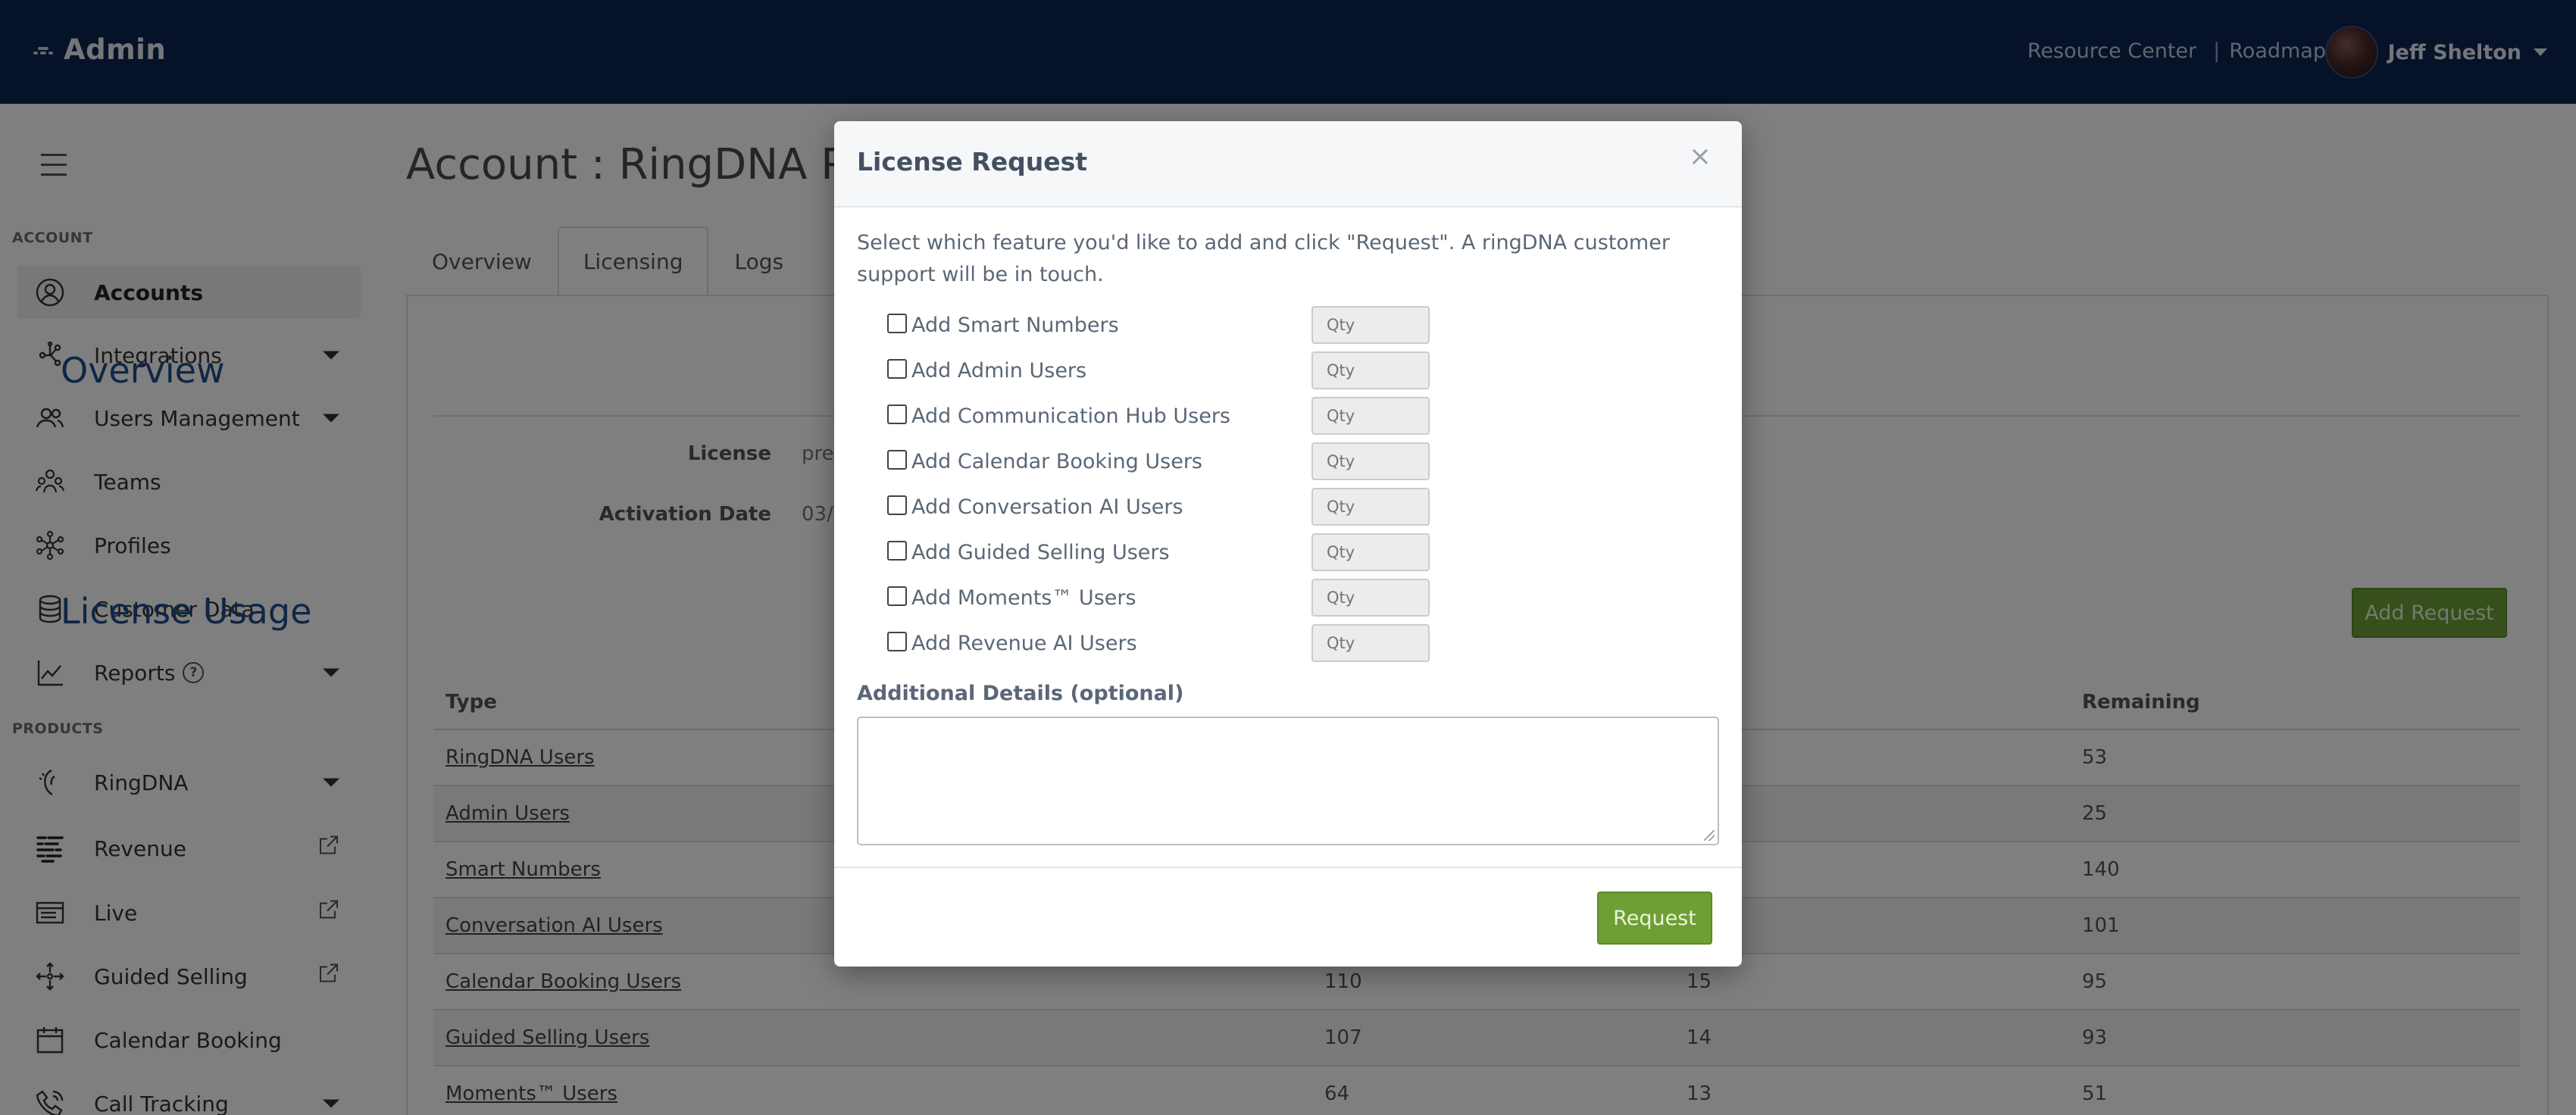 This screenshot has width=2576, height=1115. What do you see at coordinates (1111, 371) in the screenshot?
I see `feature-label: Add Admin Users` at bounding box center [1111, 371].